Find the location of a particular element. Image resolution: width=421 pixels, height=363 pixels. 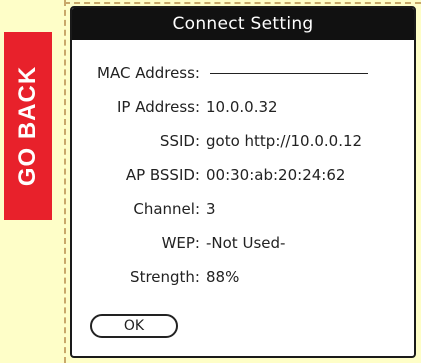

strength-label: Strength: is located at coordinates (165, 277).